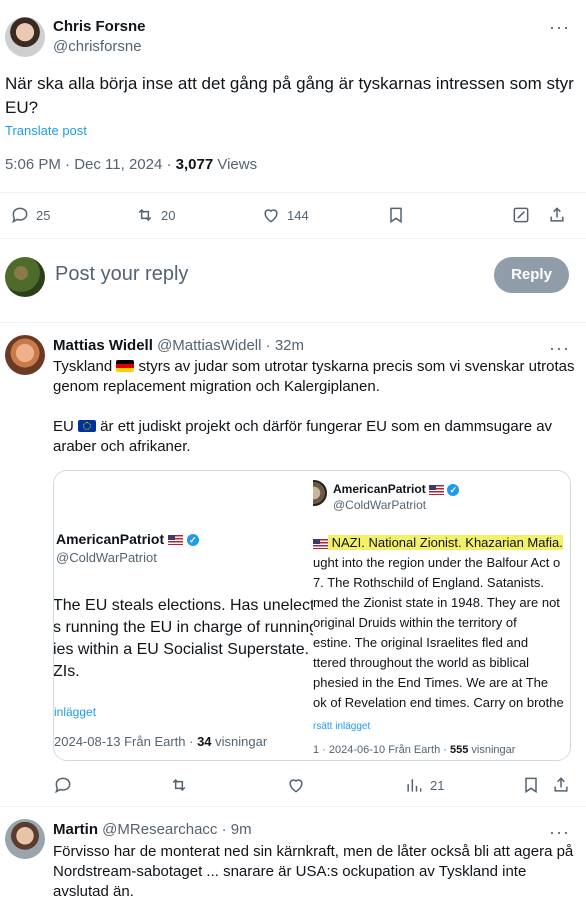 The height and width of the screenshot is (901, 586). I want to click on quote-line: ies within a EU Socialist Superstate., so click(182, 649).